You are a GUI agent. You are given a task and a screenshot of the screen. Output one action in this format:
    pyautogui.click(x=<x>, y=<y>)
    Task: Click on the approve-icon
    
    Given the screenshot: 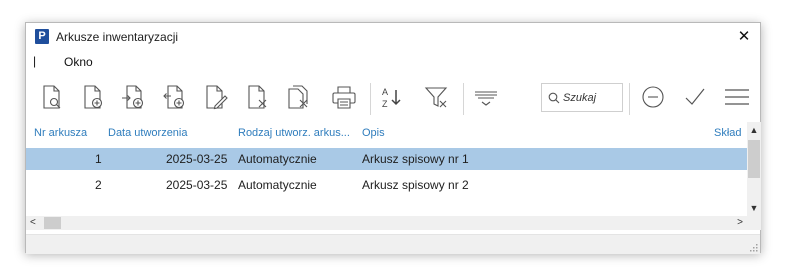 What is the action you would take?
    pyautogui.click(x=695, y=97)
    